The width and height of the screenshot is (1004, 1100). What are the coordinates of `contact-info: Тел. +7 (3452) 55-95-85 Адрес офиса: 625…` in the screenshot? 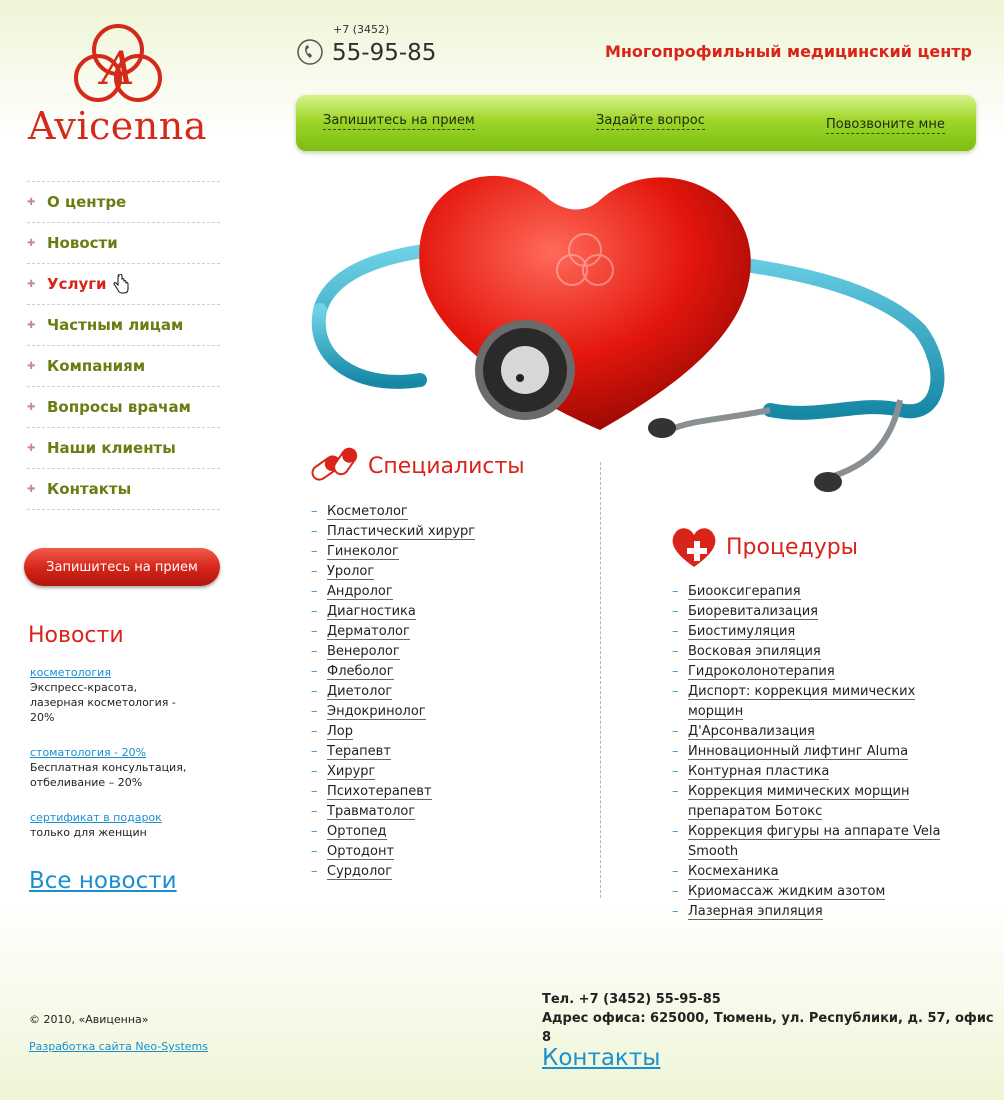 It's located at (773, 1018).